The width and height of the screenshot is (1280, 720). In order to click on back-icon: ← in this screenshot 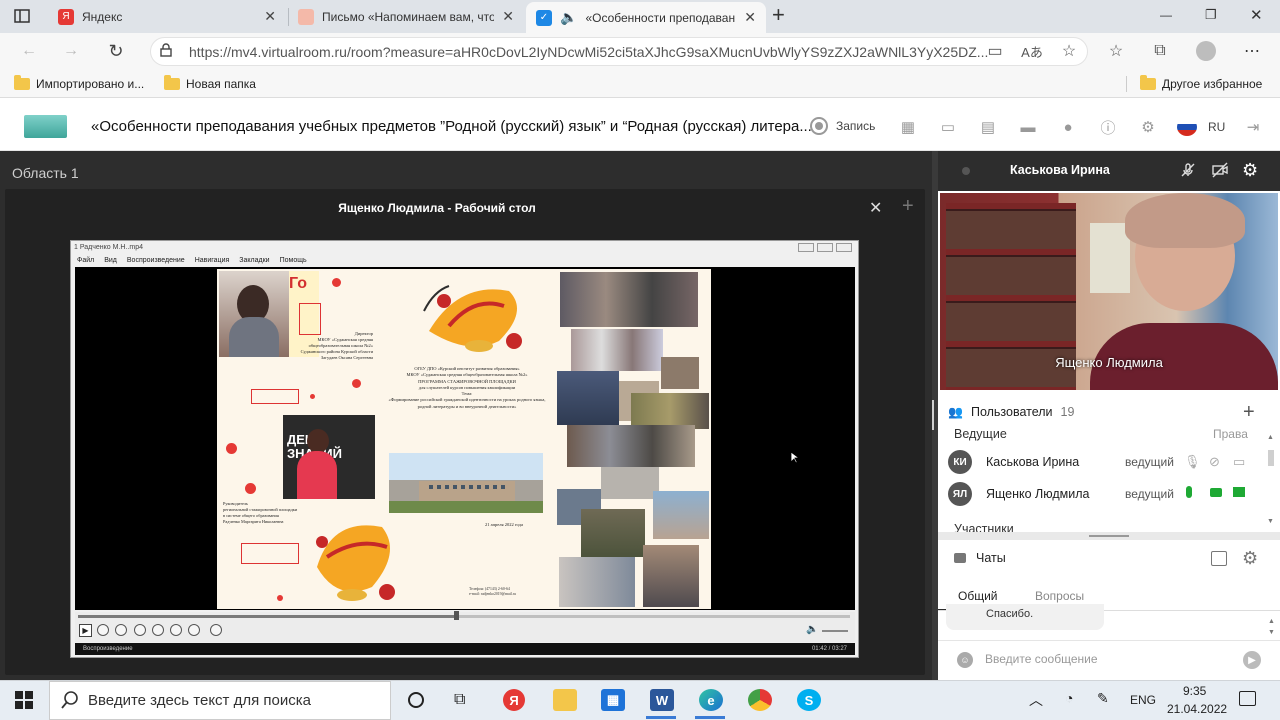, I will do `click(29, 51)`.